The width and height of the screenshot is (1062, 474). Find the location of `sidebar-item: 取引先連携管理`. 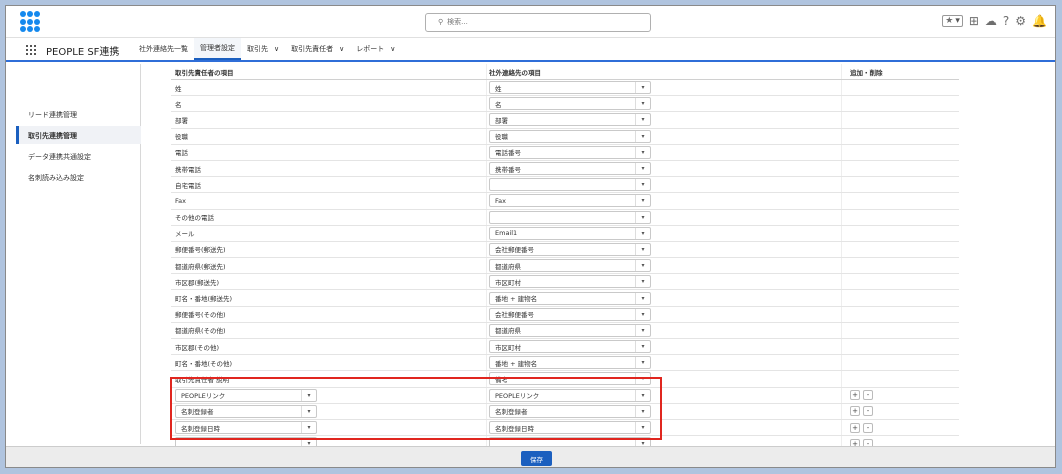

sidebar-item: 取引先連携管理 is located at coordinates (78, 135).